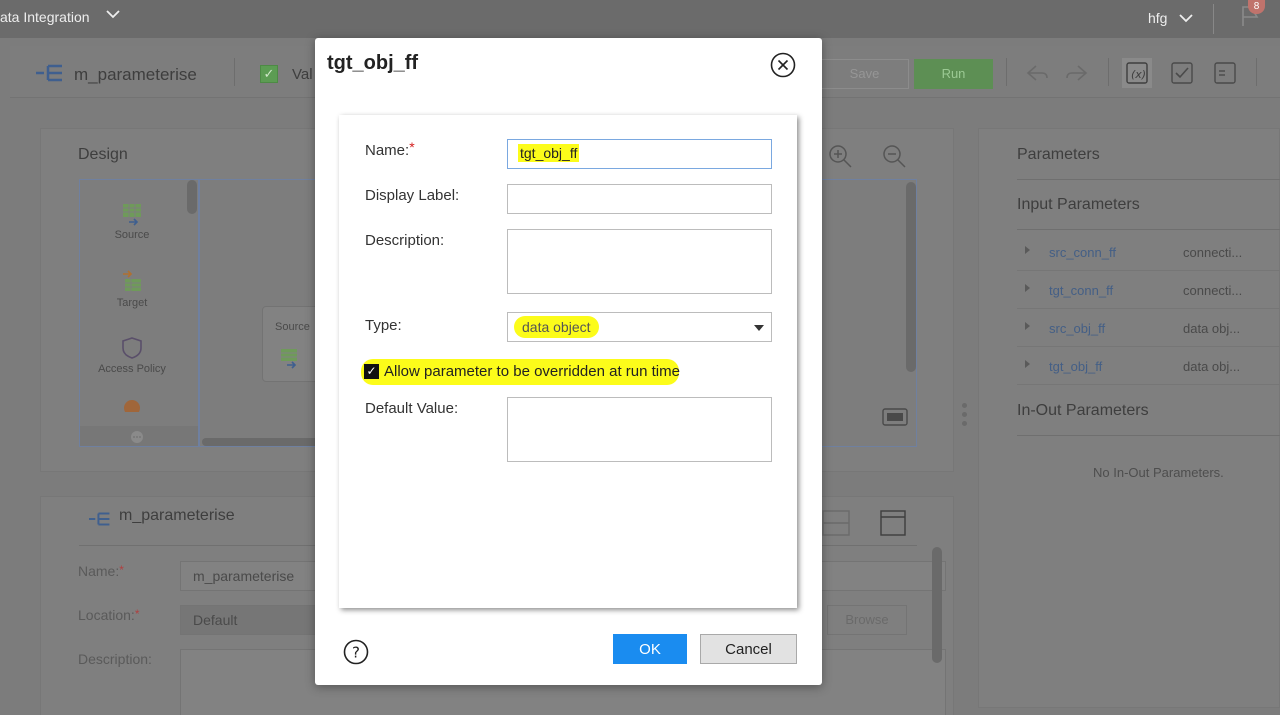  Describe the element at coordinates (1225, 73) in the screenshot. I see `expression-icon` at that location.